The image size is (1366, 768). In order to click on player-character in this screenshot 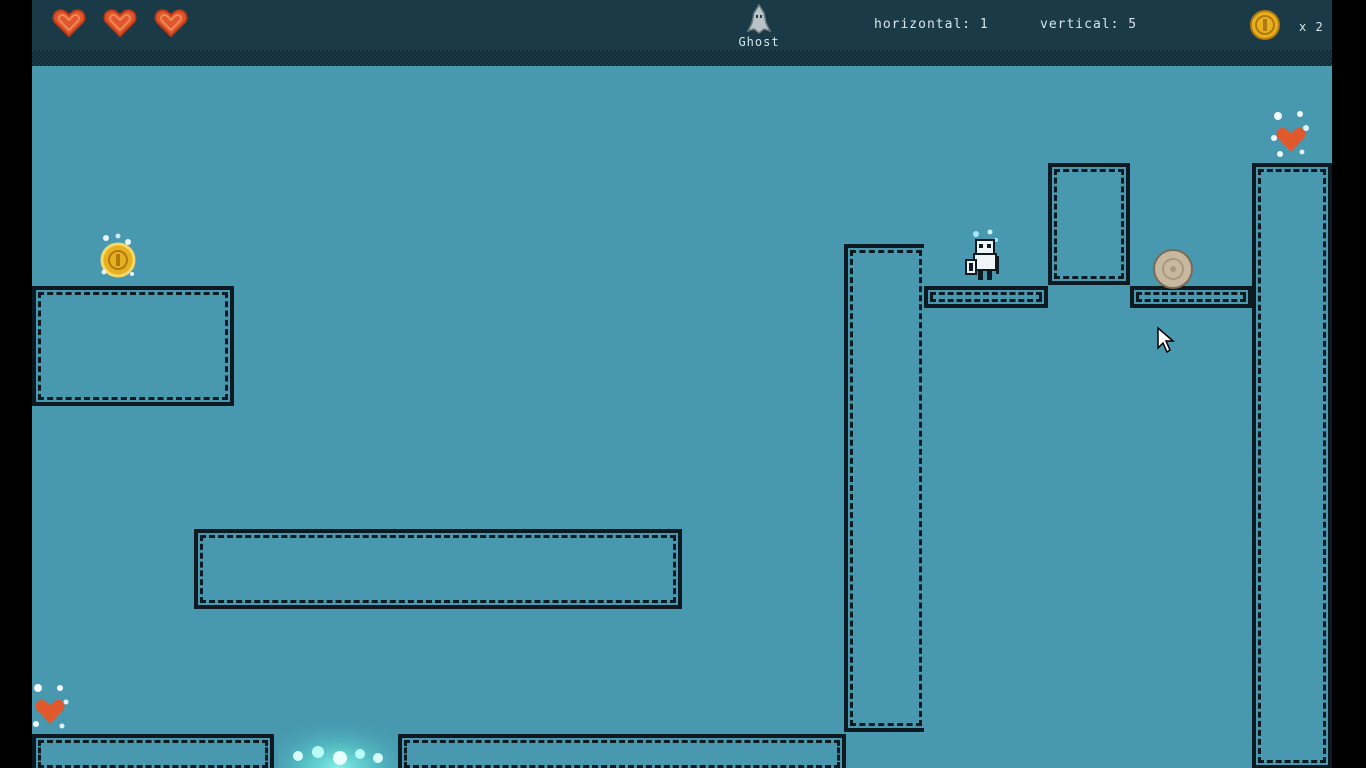, I will do `click(982, 254)`.